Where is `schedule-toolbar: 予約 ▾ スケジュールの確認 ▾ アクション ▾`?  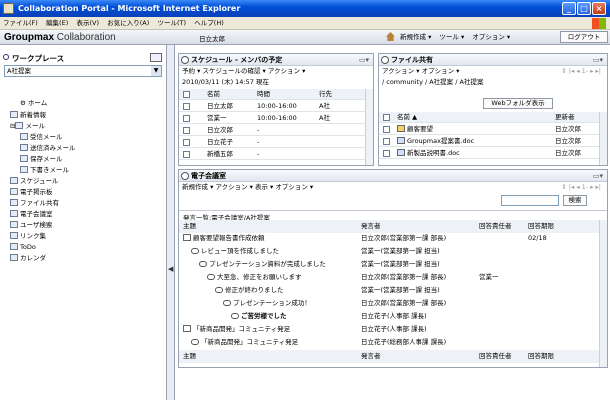 schedule-toolbar: 予約 ▾ スケジュールの確認 ▾ アクション ▾ is located at coordinates (276, 71).